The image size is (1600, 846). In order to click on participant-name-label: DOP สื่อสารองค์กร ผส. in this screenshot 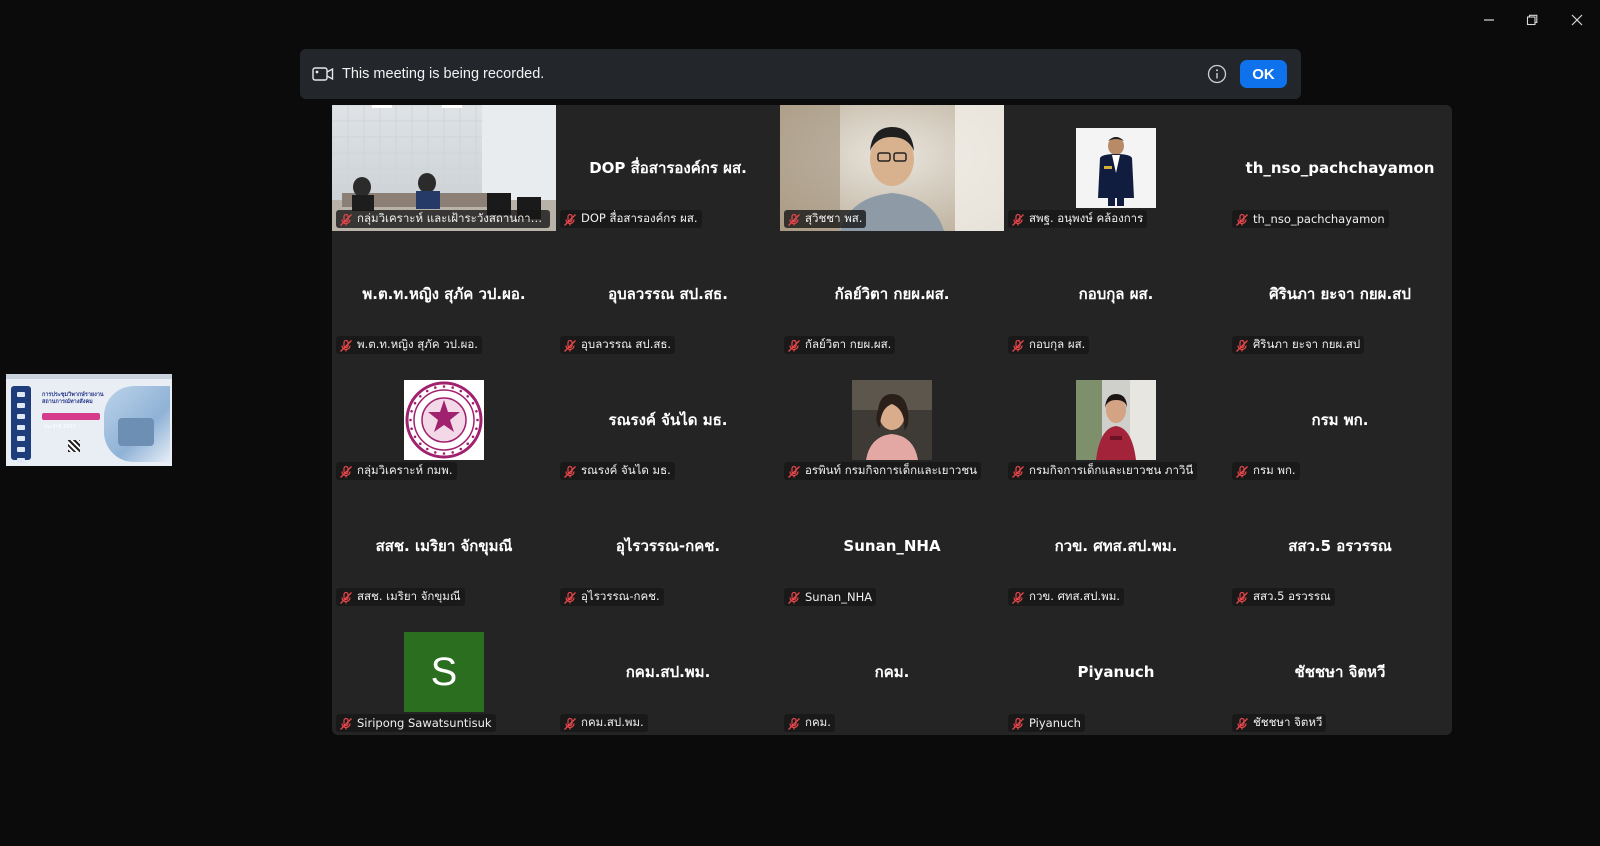, I will do `click(631, 219)`.